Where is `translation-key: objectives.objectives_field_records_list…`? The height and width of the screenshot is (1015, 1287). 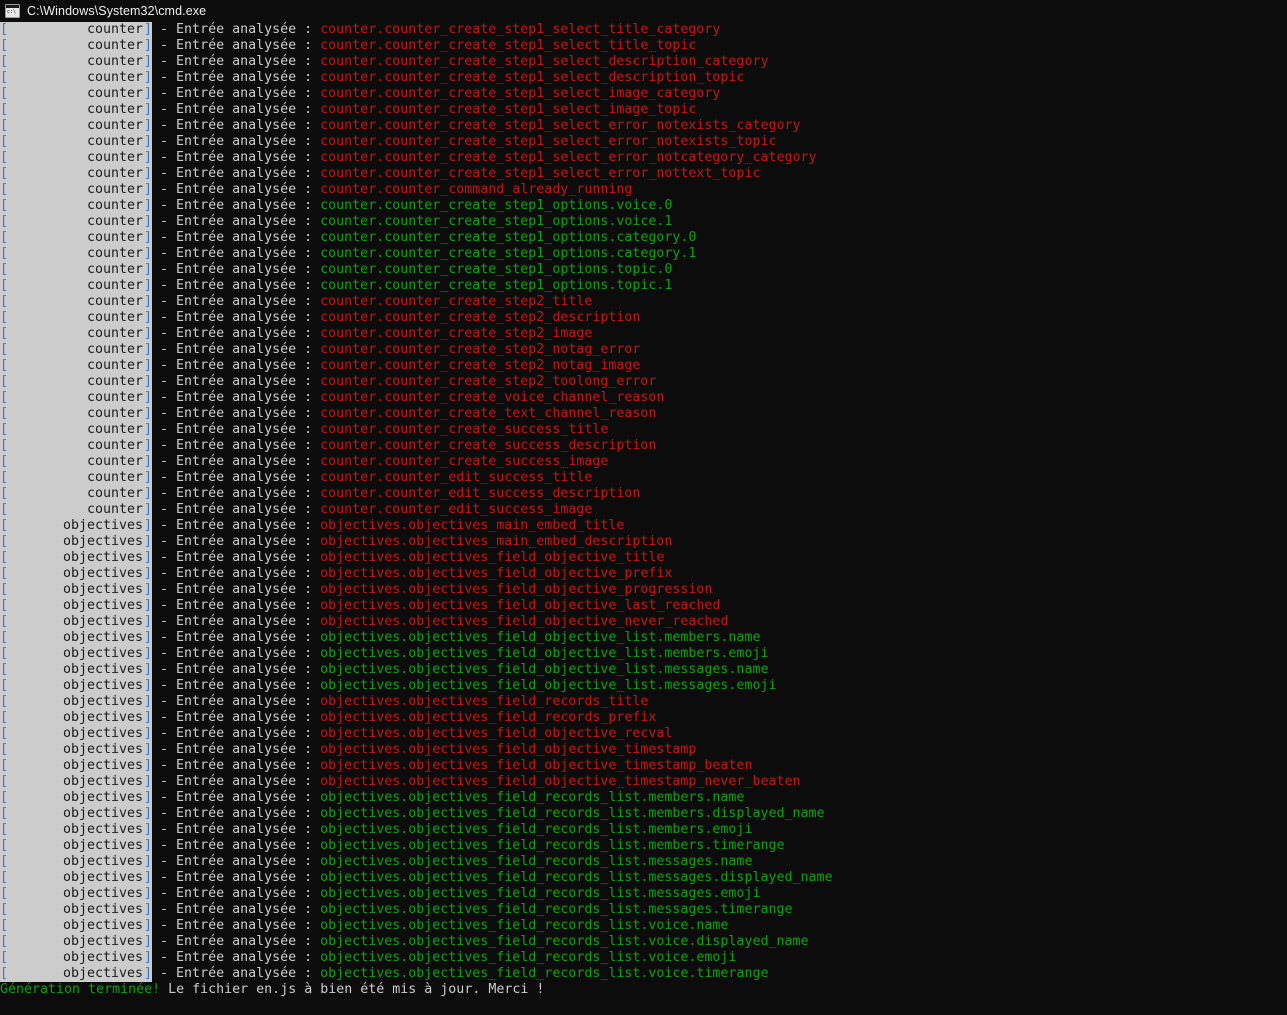 translation-key: objectives.objectives_field_records_list… is located at coordinates (556, 909).